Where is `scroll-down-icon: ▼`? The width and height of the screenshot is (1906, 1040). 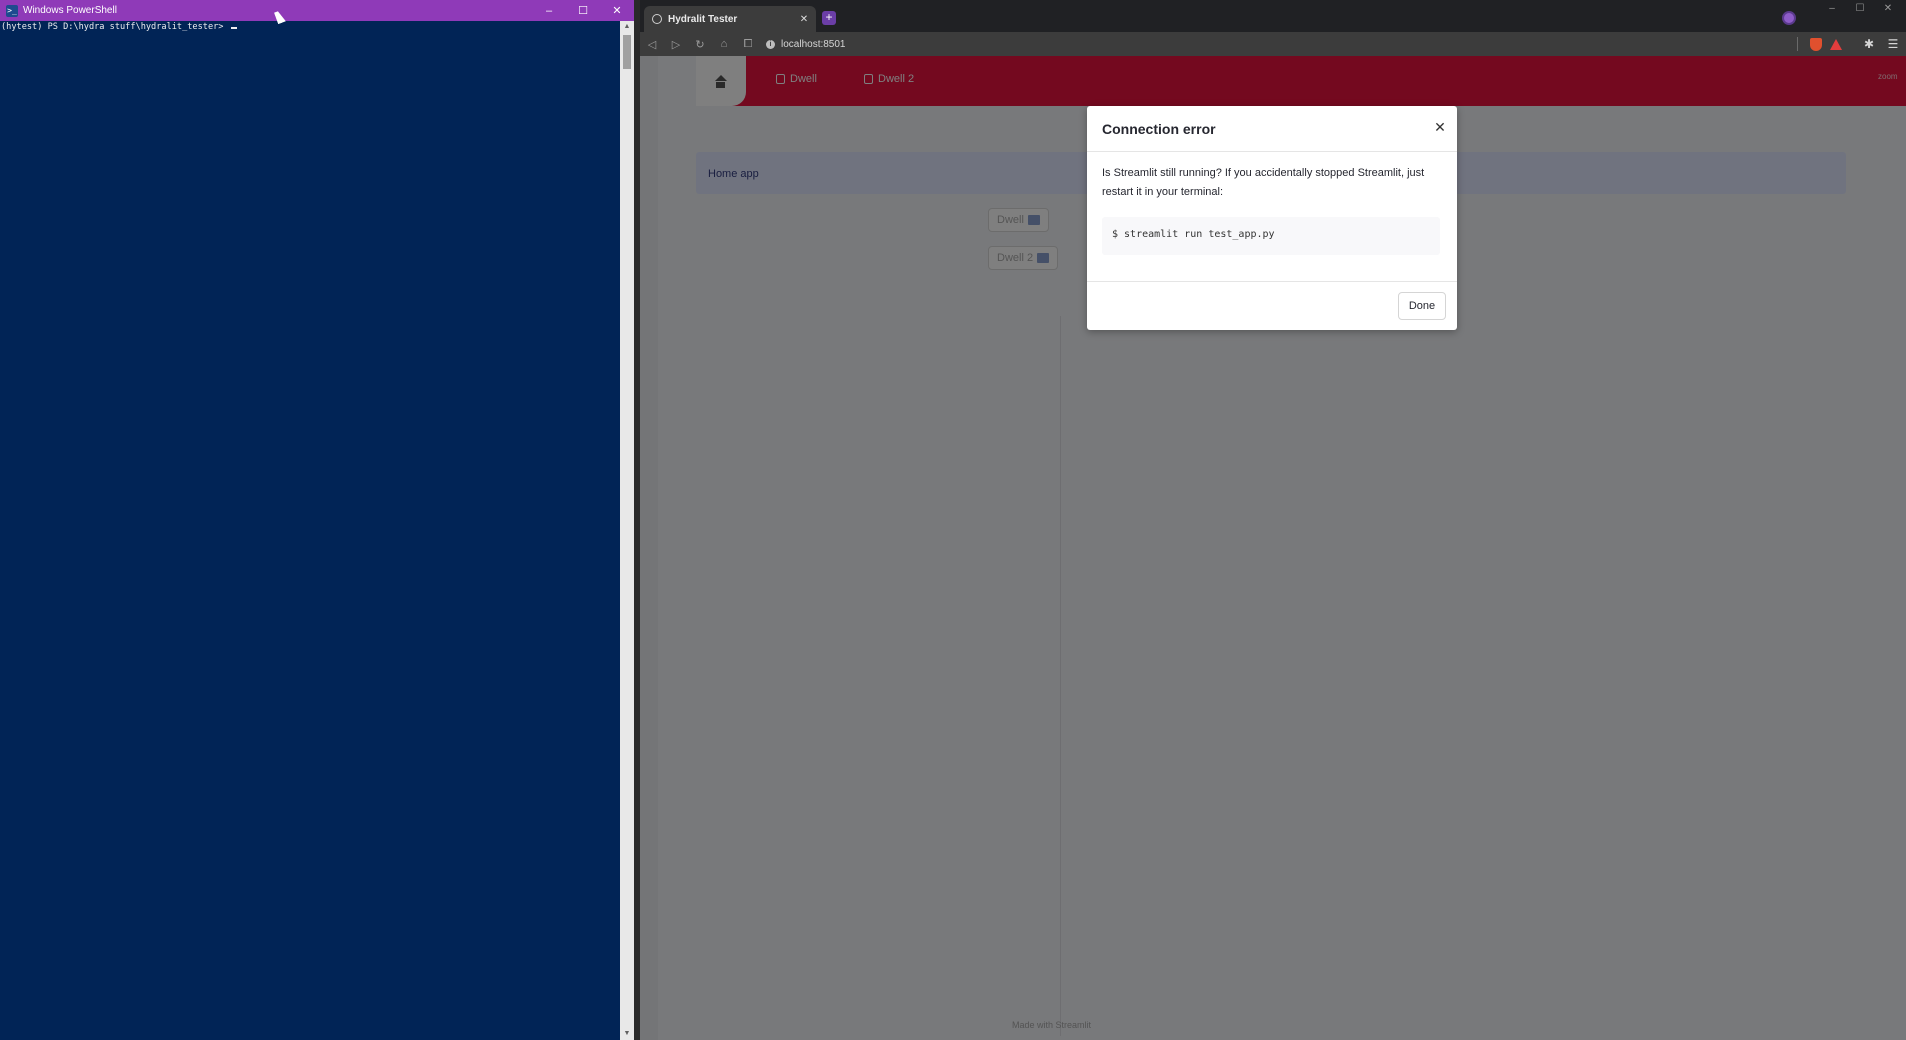 scroll-down-icon: ▼ is located at coordinates (627, 1034).